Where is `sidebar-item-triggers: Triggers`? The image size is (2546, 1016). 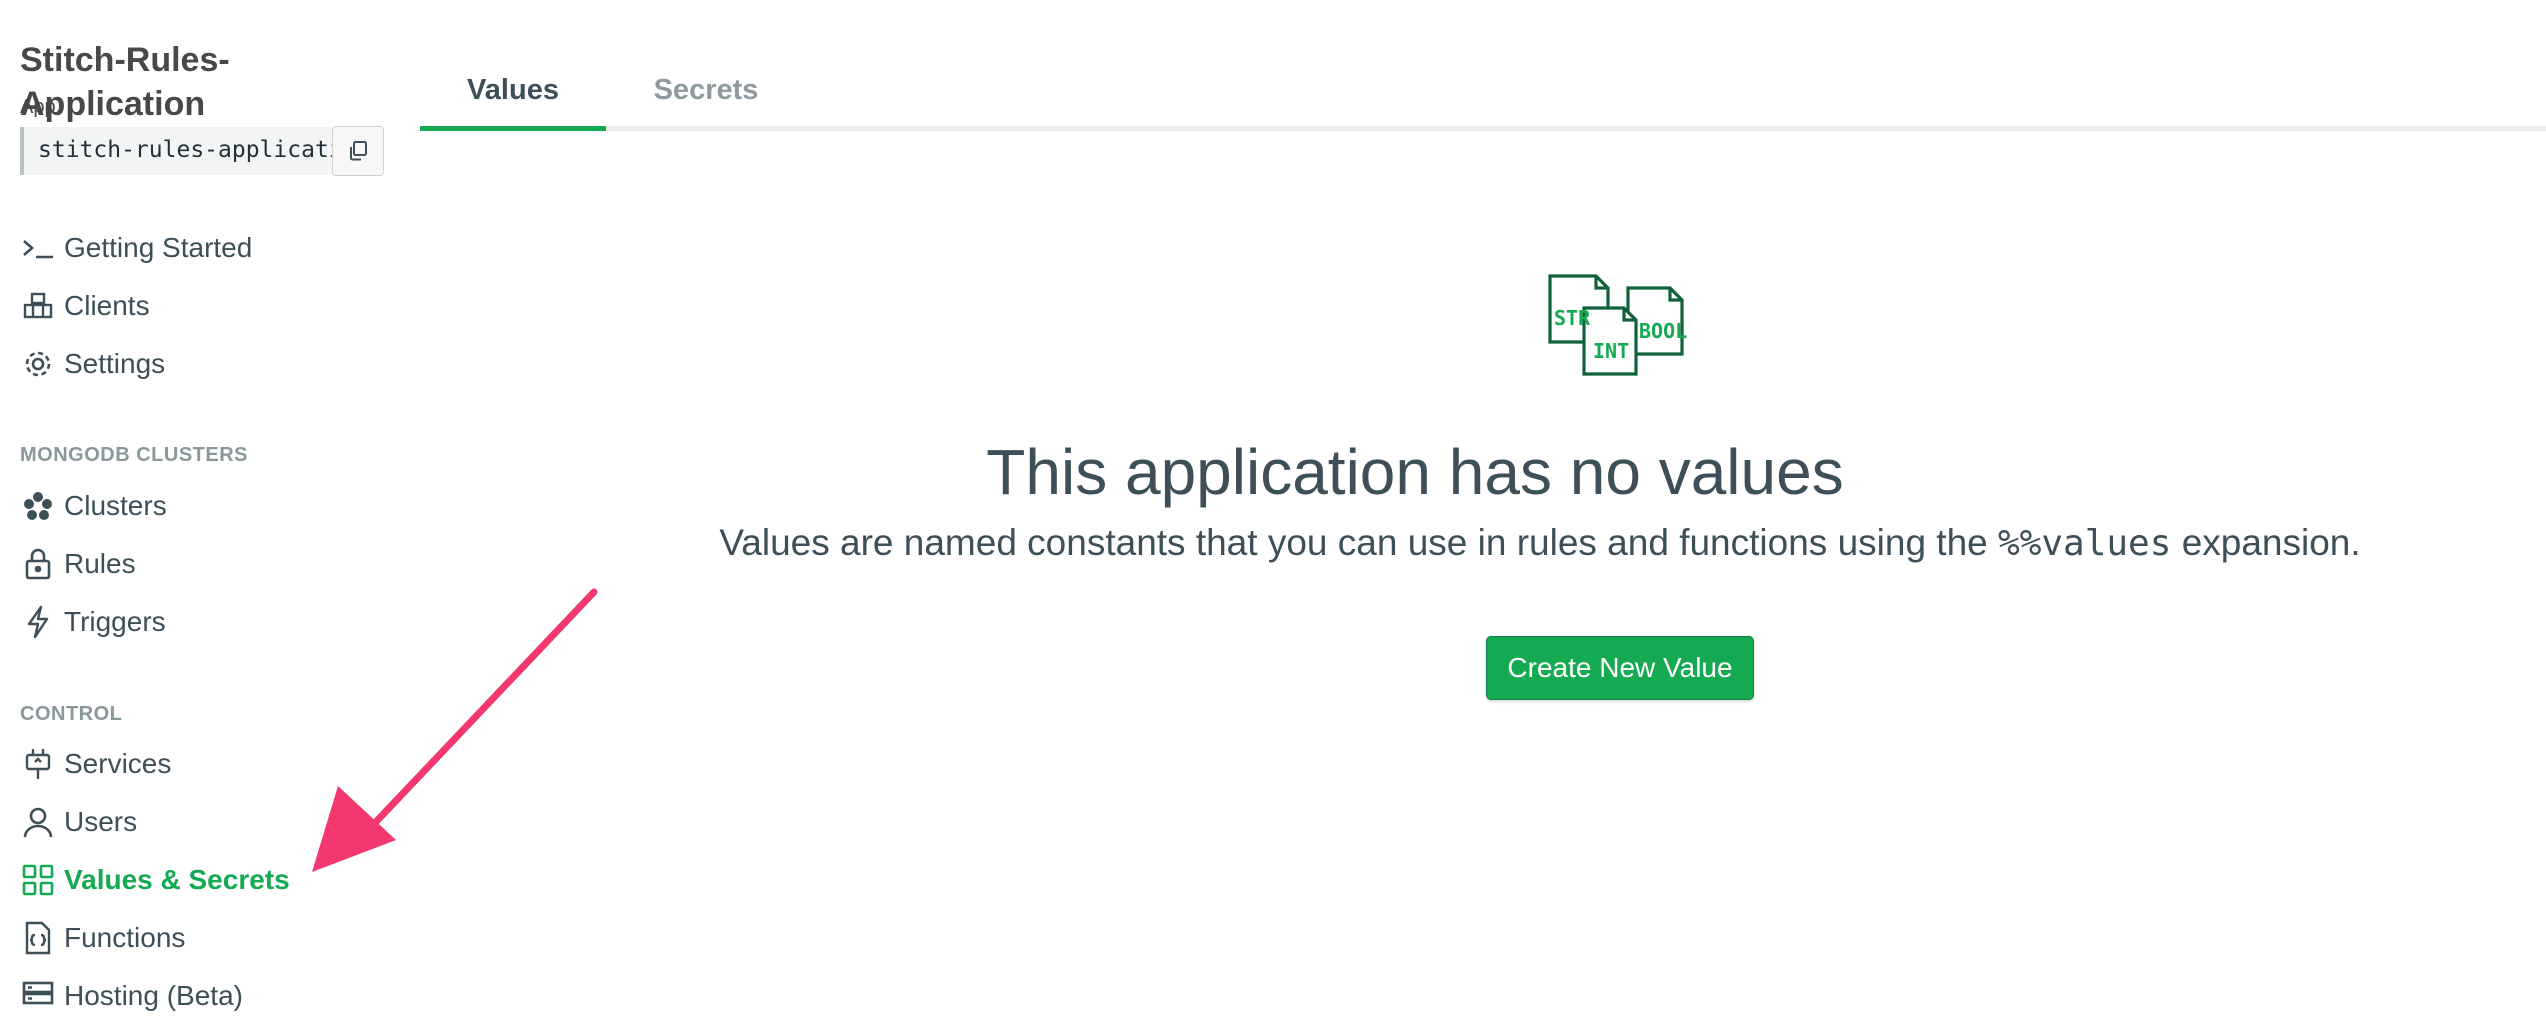 sidebar-item-triggers: Triggers is located at coordinates (93, 622).